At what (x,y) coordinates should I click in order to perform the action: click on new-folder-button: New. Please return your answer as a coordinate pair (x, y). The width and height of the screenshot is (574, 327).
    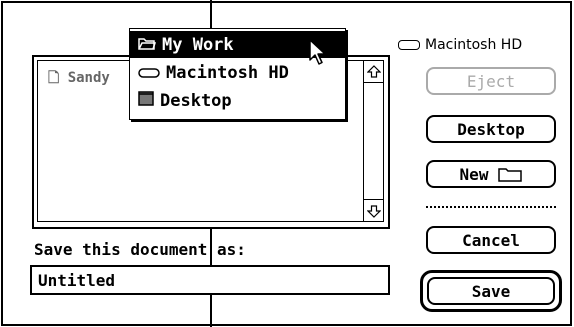
    Looking at the image, I should click on (491, 174).